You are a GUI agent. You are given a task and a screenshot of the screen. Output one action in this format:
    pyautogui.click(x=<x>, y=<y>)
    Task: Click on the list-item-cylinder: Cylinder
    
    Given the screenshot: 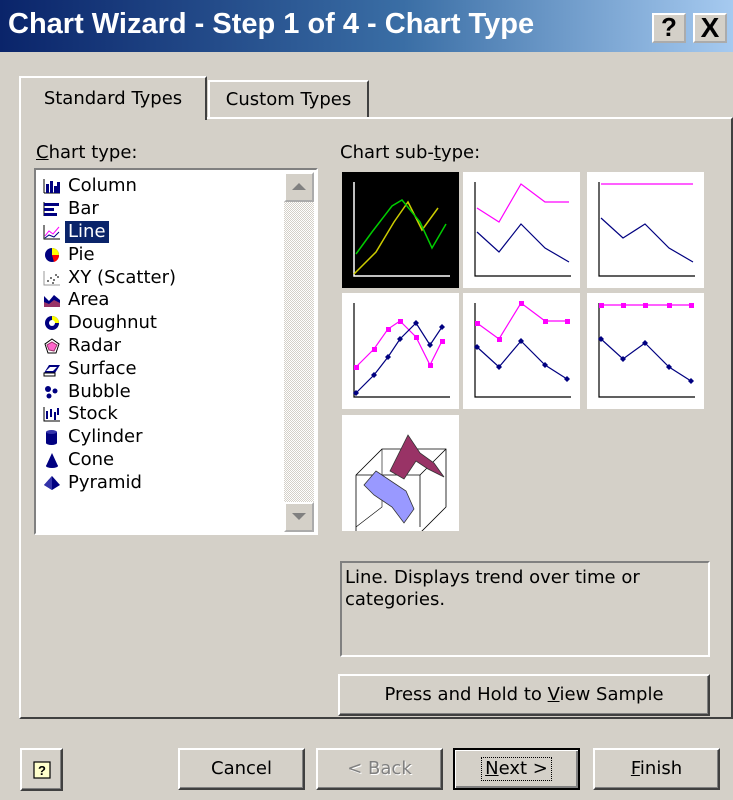 What is the action you would take?
    pyautogui.click(x=163, y=437)
    